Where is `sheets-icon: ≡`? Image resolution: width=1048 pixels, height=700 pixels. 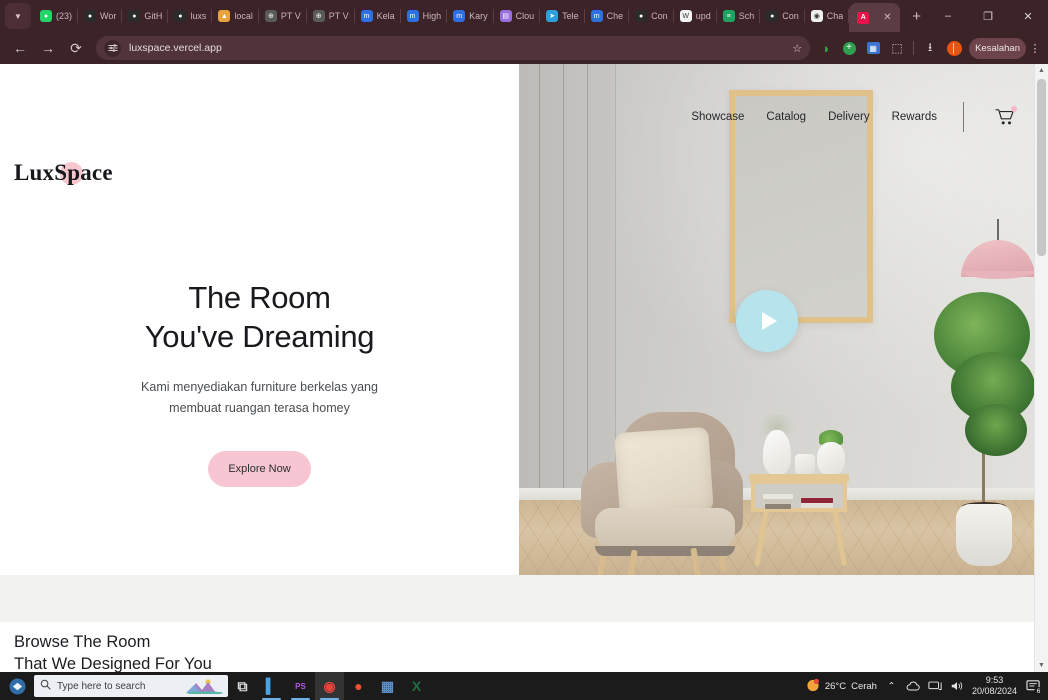 sheets-icon: ≡ is located at coordinates (728, 16).